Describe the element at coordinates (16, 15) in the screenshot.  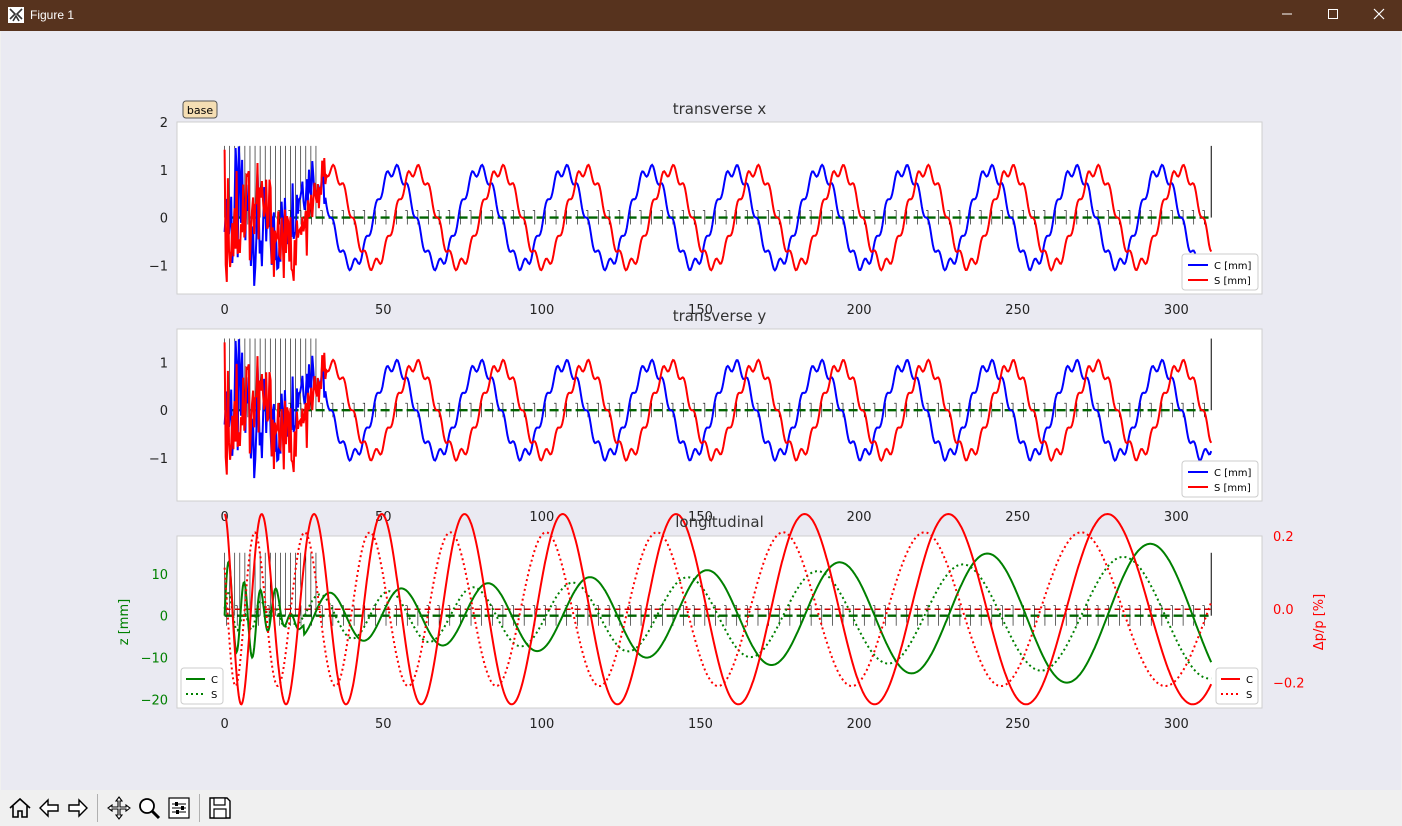
I see `figure-app-icon` at that location.